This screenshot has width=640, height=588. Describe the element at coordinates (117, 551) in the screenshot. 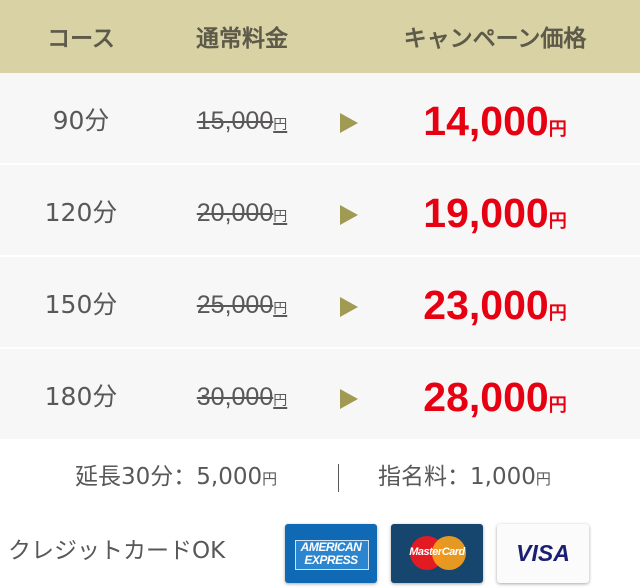

I see `credit-card-label: クレジットカードOK` at that location.